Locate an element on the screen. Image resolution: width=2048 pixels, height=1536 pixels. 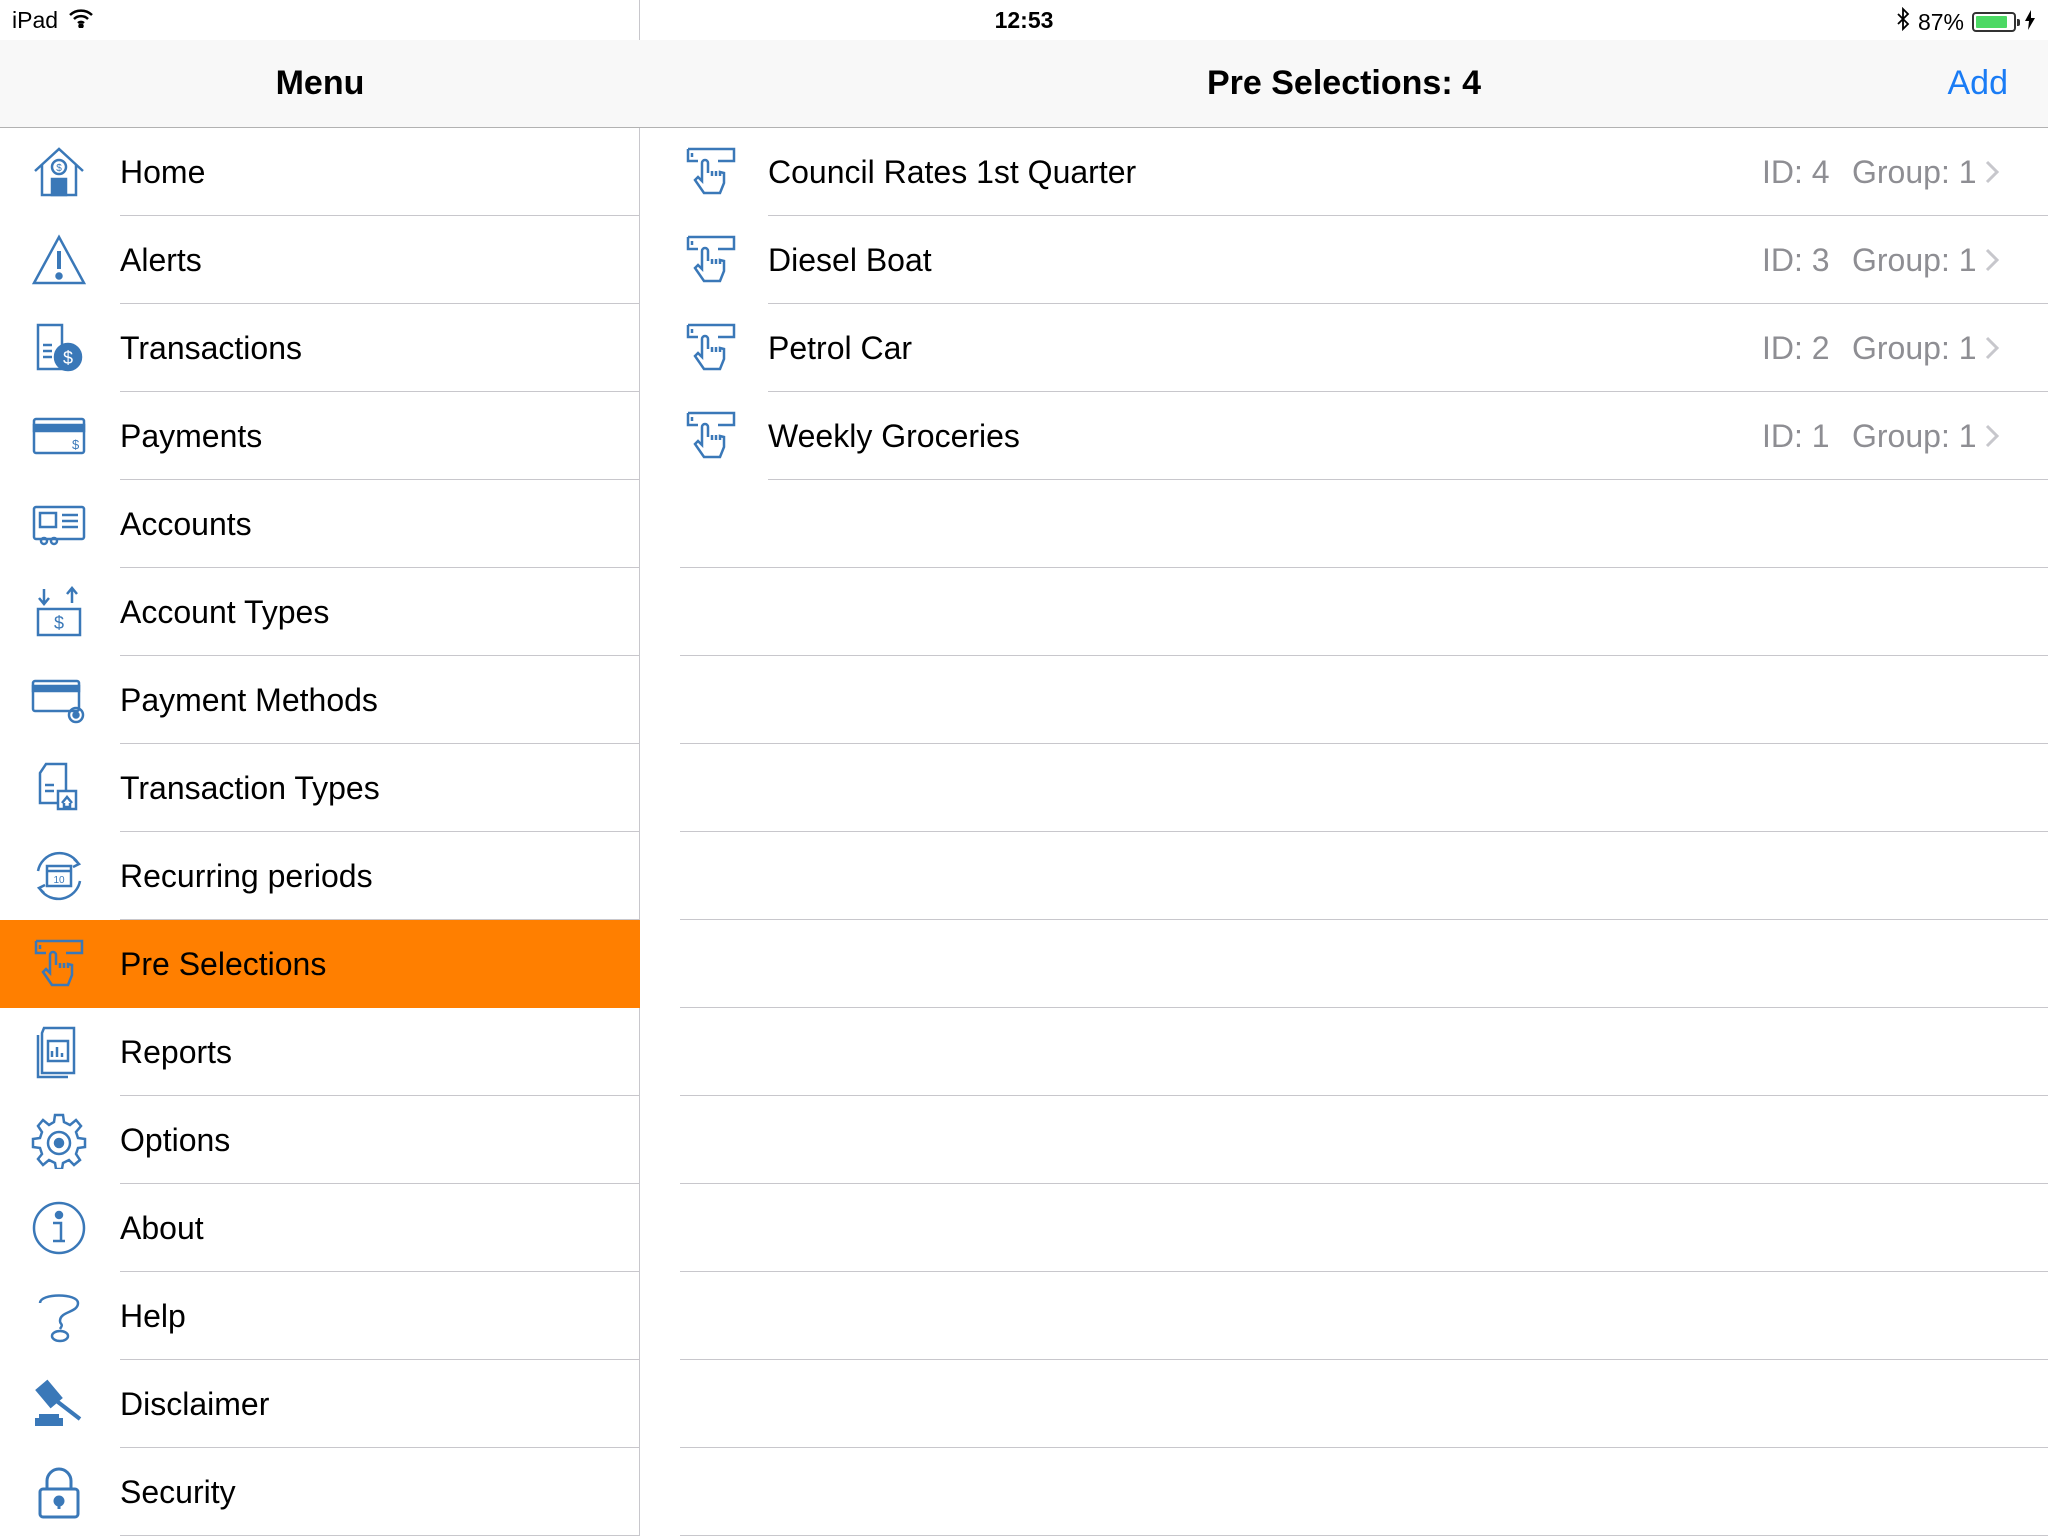
row-id: ID: 4 is located at coordinates (1796, 171).